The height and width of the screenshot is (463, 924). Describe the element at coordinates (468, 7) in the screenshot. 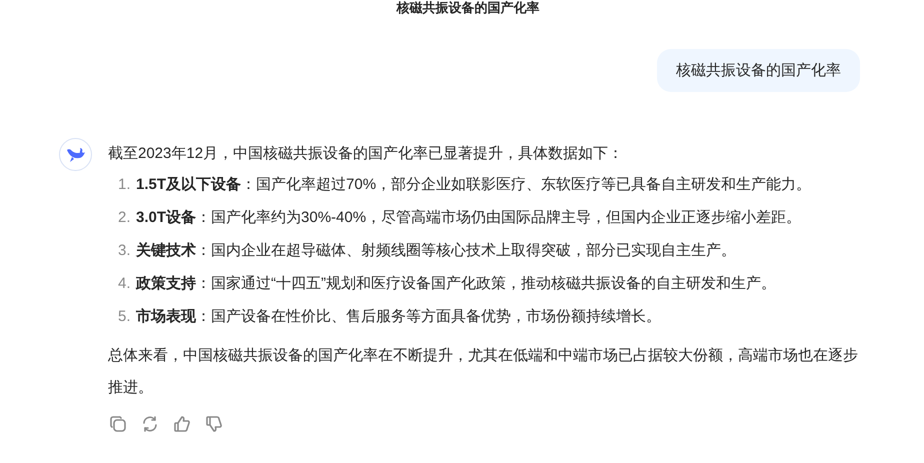

I see `chat-title: 核磁共振设备的国产化率` at that location.